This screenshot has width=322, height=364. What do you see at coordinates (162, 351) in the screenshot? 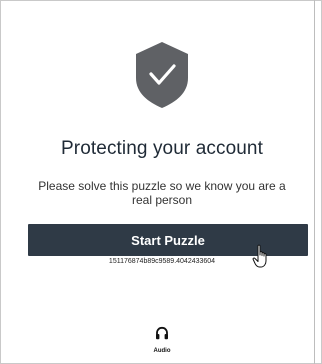
I see `audio-label: Audio` at bounding box center [162, 351].